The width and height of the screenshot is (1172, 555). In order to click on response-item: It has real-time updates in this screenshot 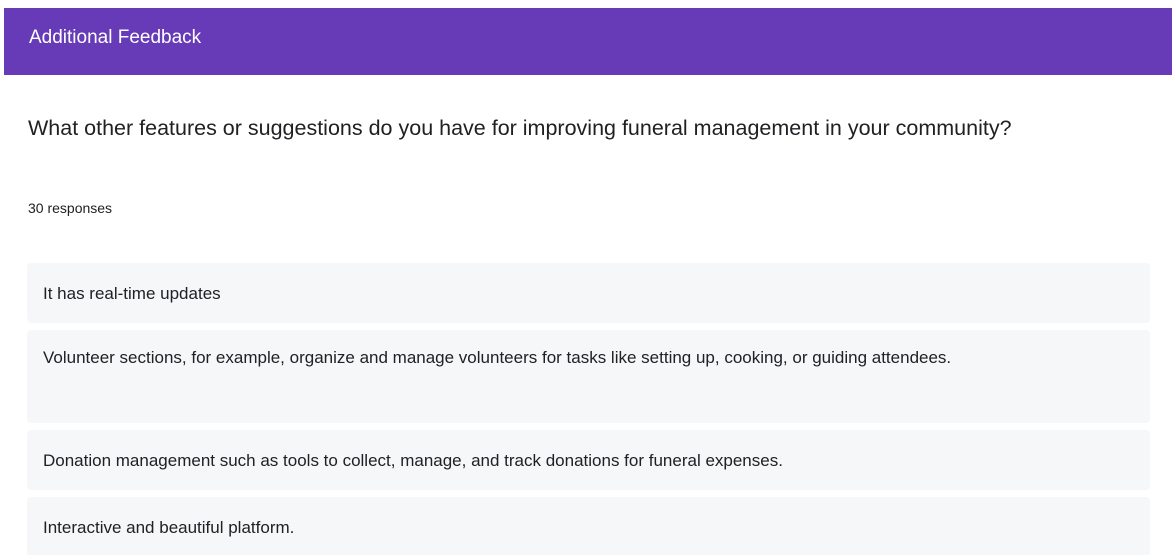, I will do `click(588, 293)`.